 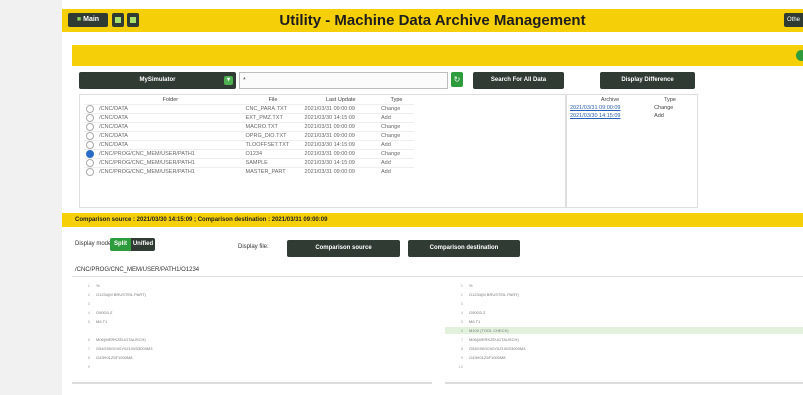 I want to click on diff-line-left: 1%, so click(x=252, y=285).